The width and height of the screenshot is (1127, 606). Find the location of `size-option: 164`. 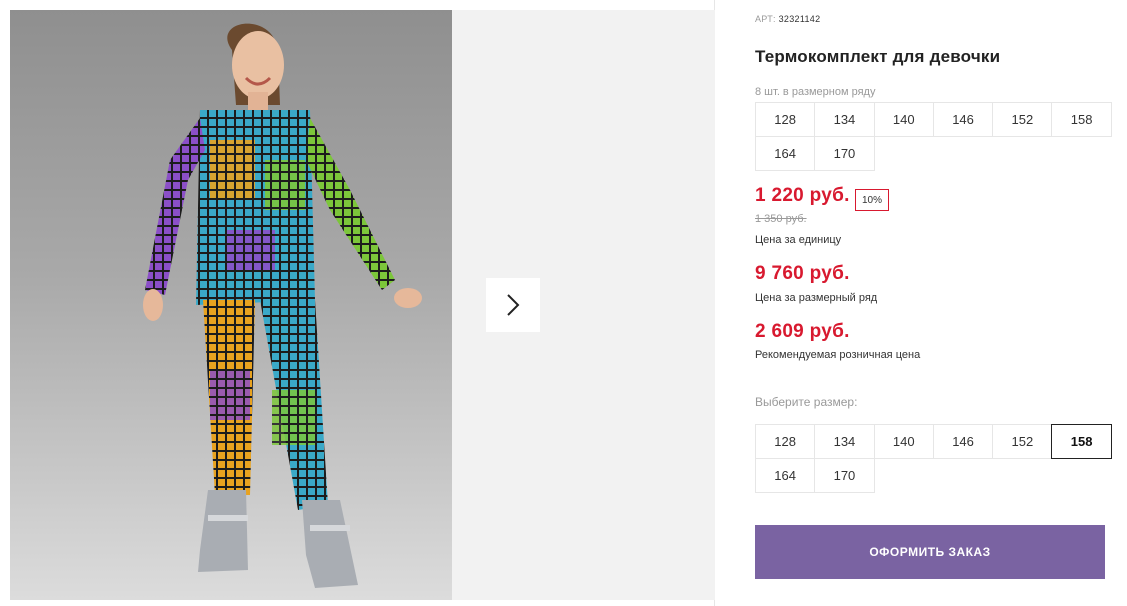

size-option: 164 is located at coordinates (785, 475).